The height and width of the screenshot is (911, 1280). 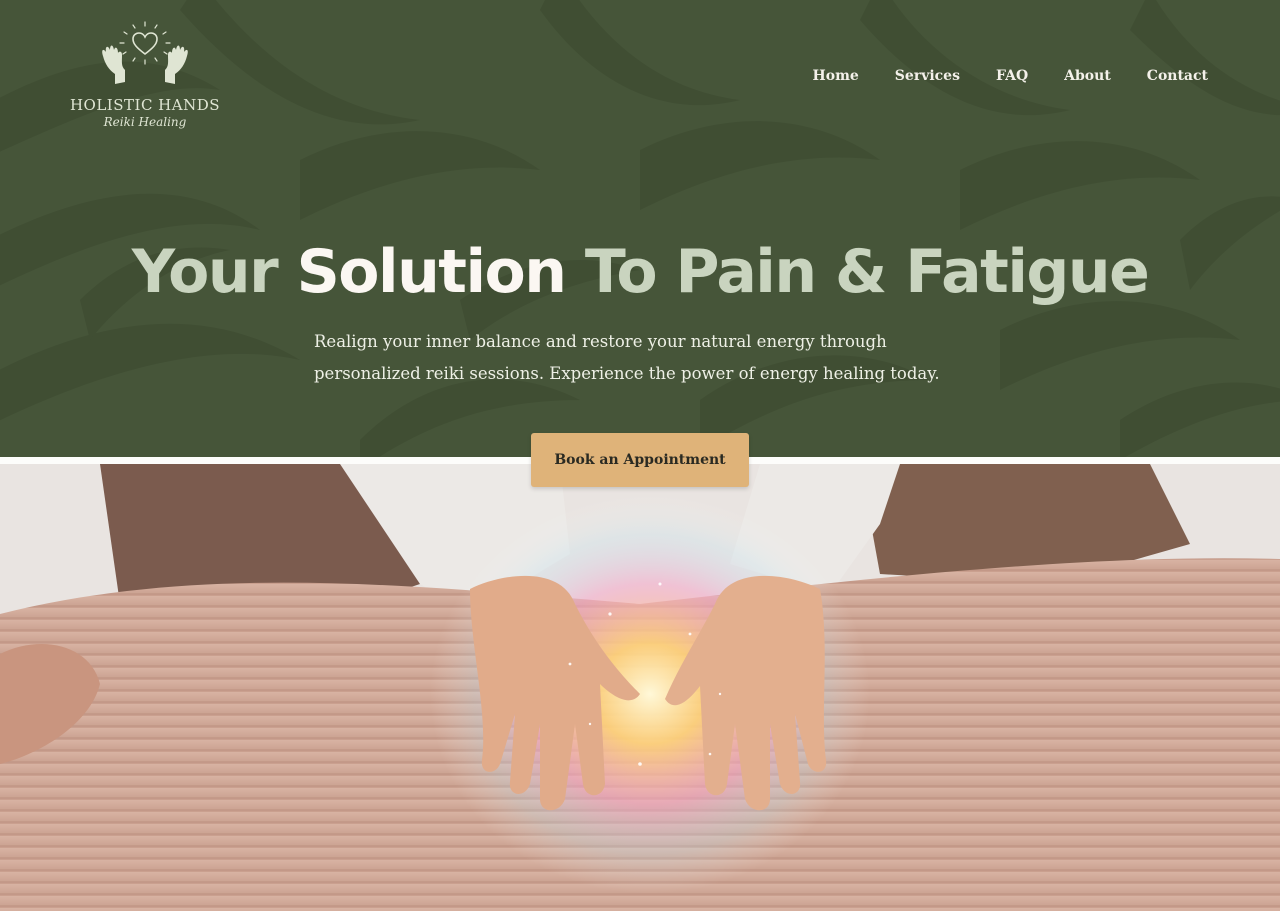 What do you see at coordinates (1087, 76) in the screenshot?
I see `nav-item-about: About` at bounding box center [1087, 76].